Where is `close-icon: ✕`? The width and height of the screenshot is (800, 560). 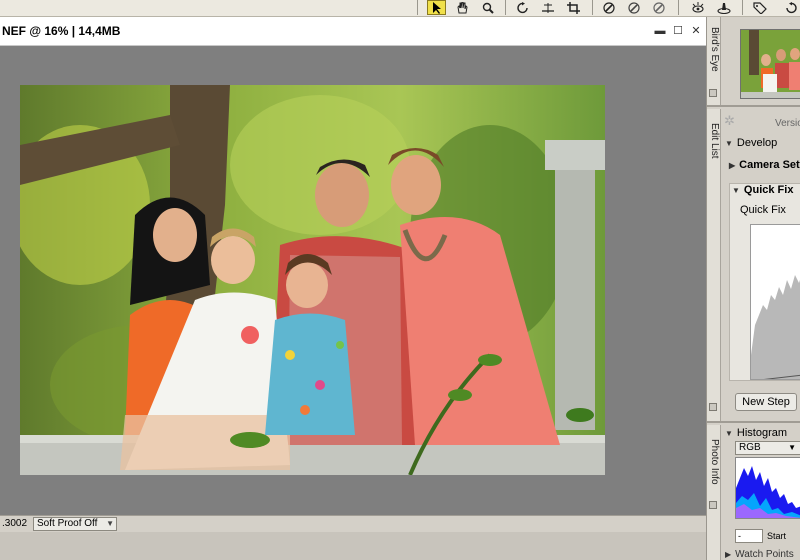
close-icon: ✕ is located at coordinates (696, 31).